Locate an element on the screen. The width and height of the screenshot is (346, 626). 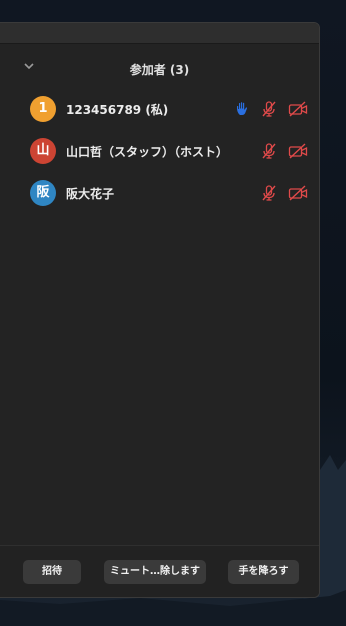
participant-row: 山 山口哲（スタッフ）（ホスト） is located at coordinates (159, 151).